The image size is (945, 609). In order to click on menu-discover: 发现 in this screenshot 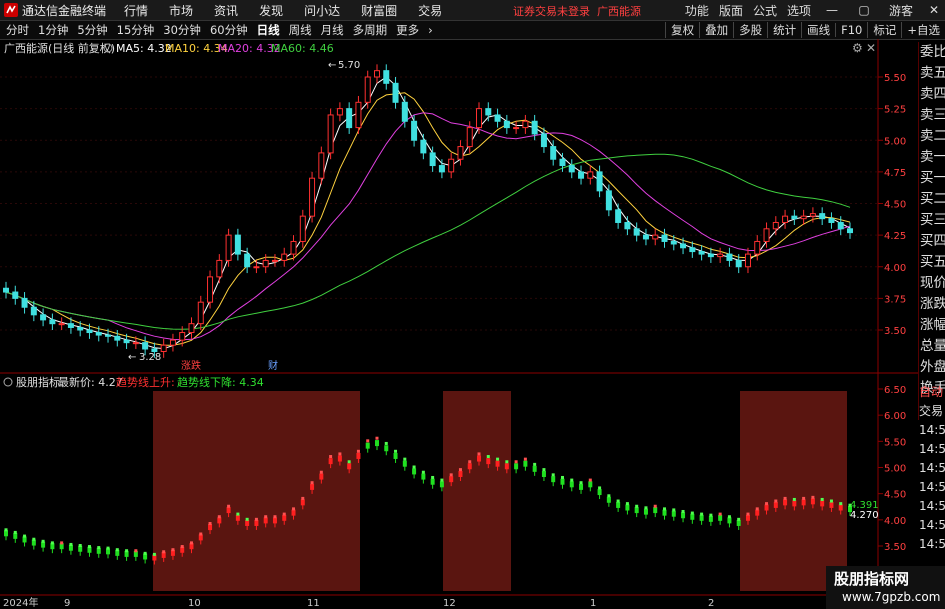, I will do `click(271, 10)`.